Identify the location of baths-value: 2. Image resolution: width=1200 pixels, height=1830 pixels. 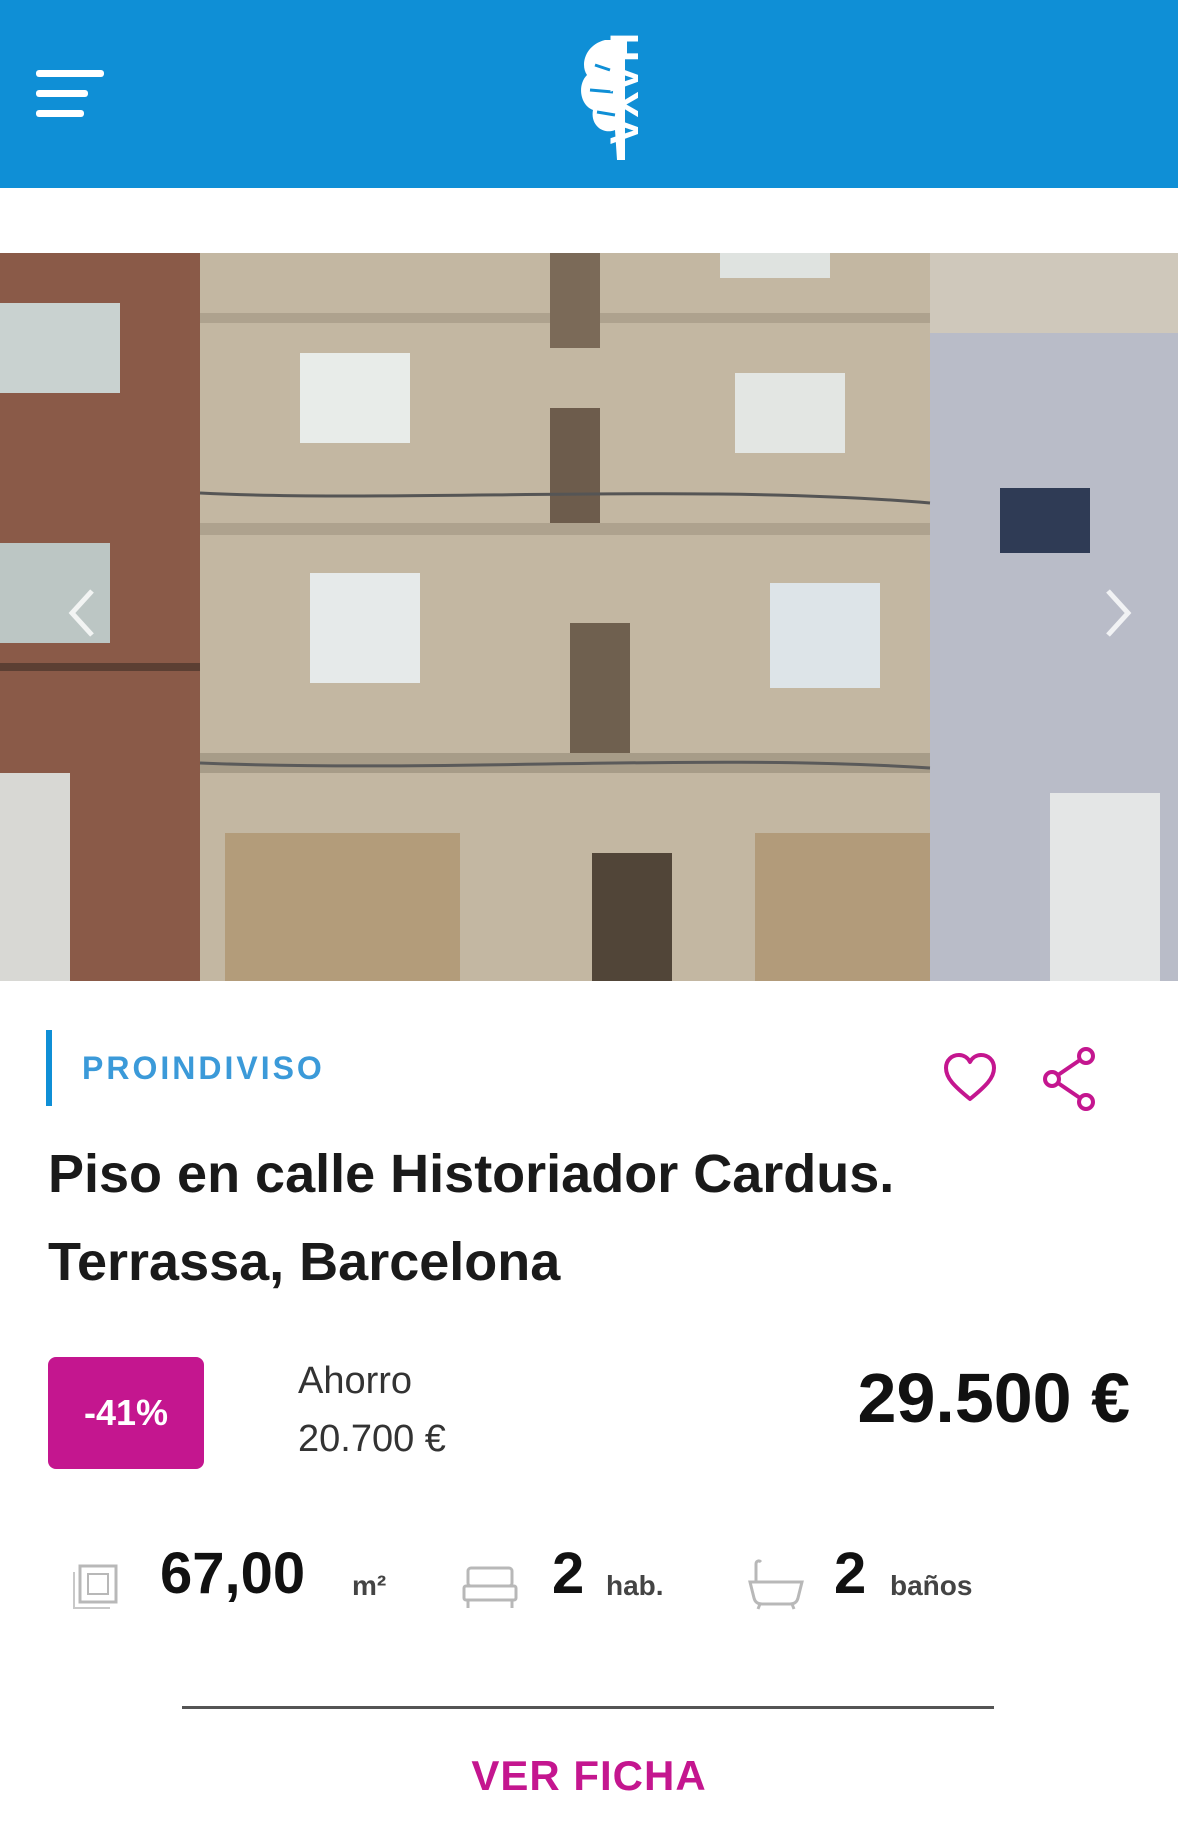
(850, 1573).